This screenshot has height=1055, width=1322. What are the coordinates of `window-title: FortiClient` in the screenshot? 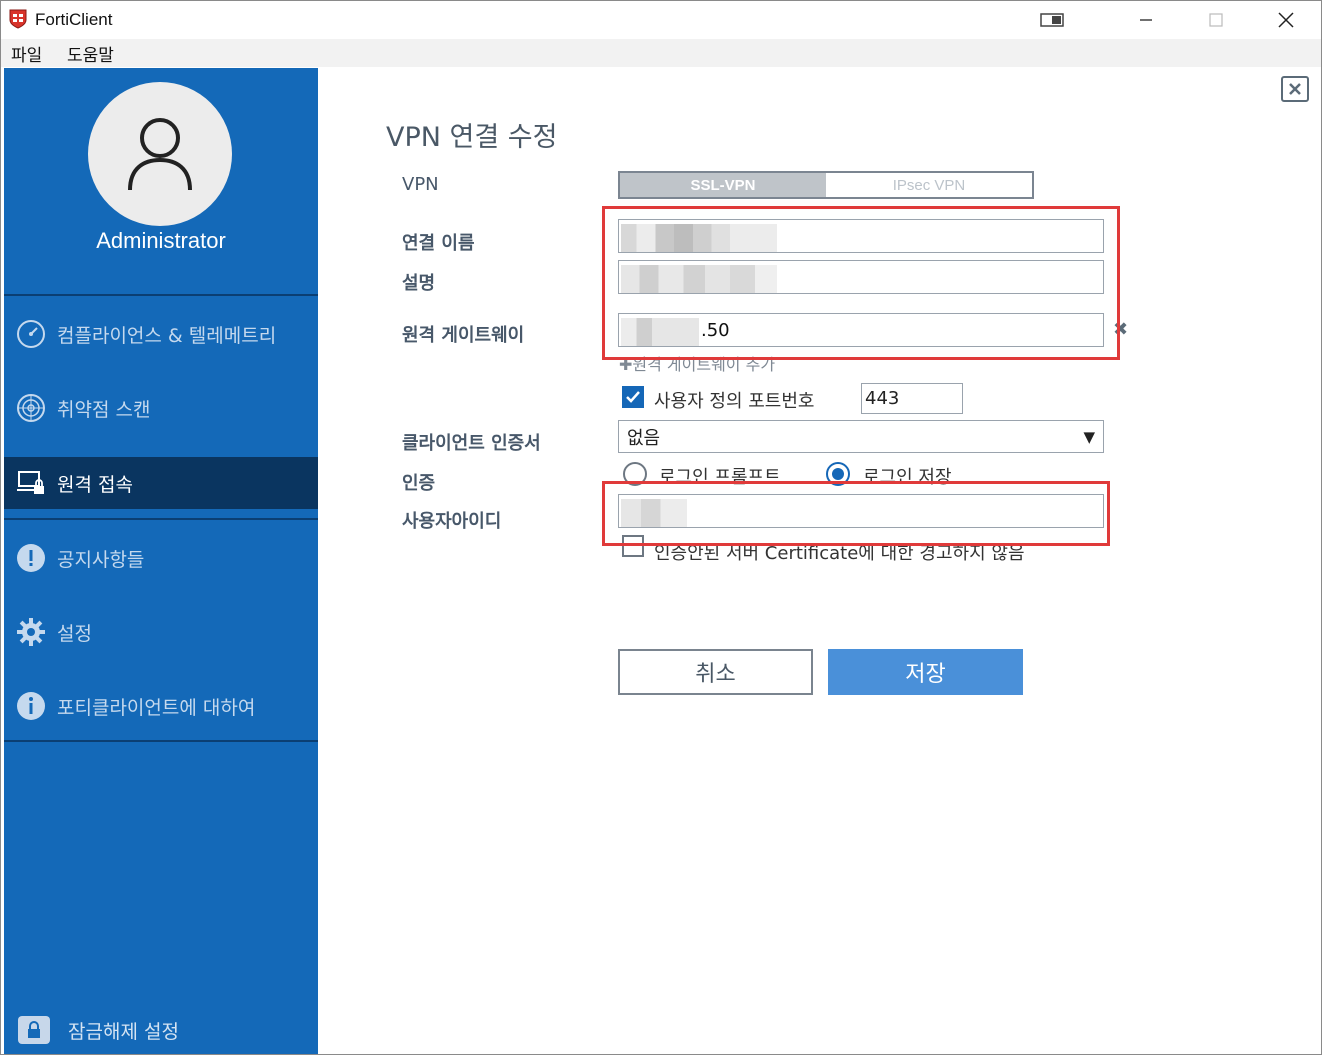 It's located at (74, 19).